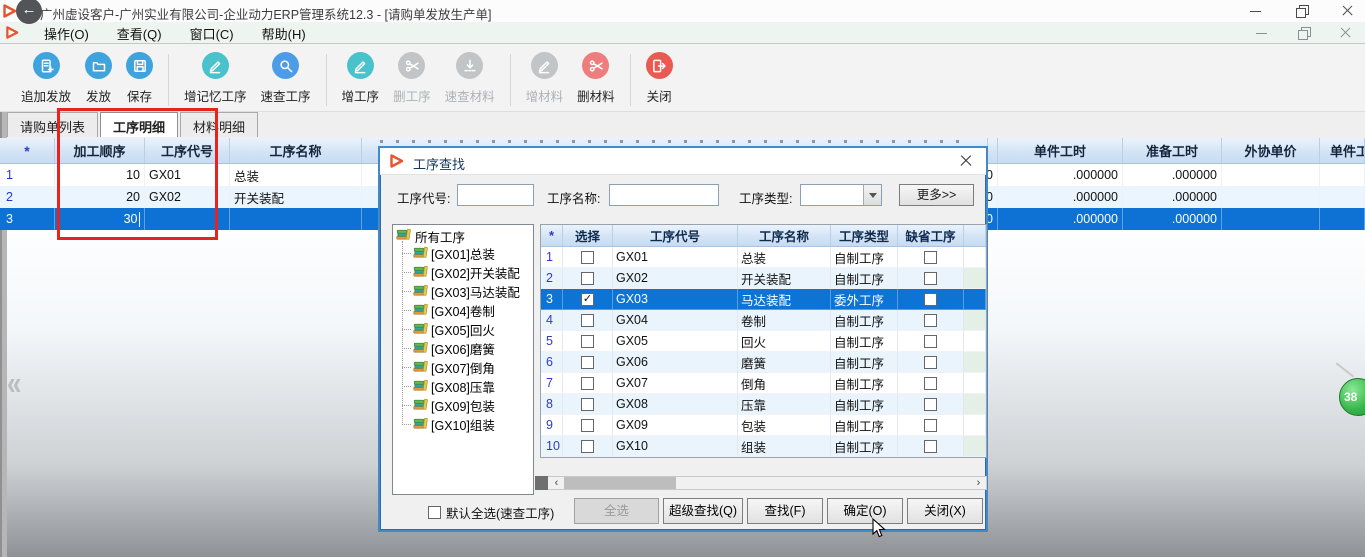  What do you see at coordinates (683, 161) in the screenshot?
I see `dialog-titlebar: 工序查找` at bounding box center [683, 161].